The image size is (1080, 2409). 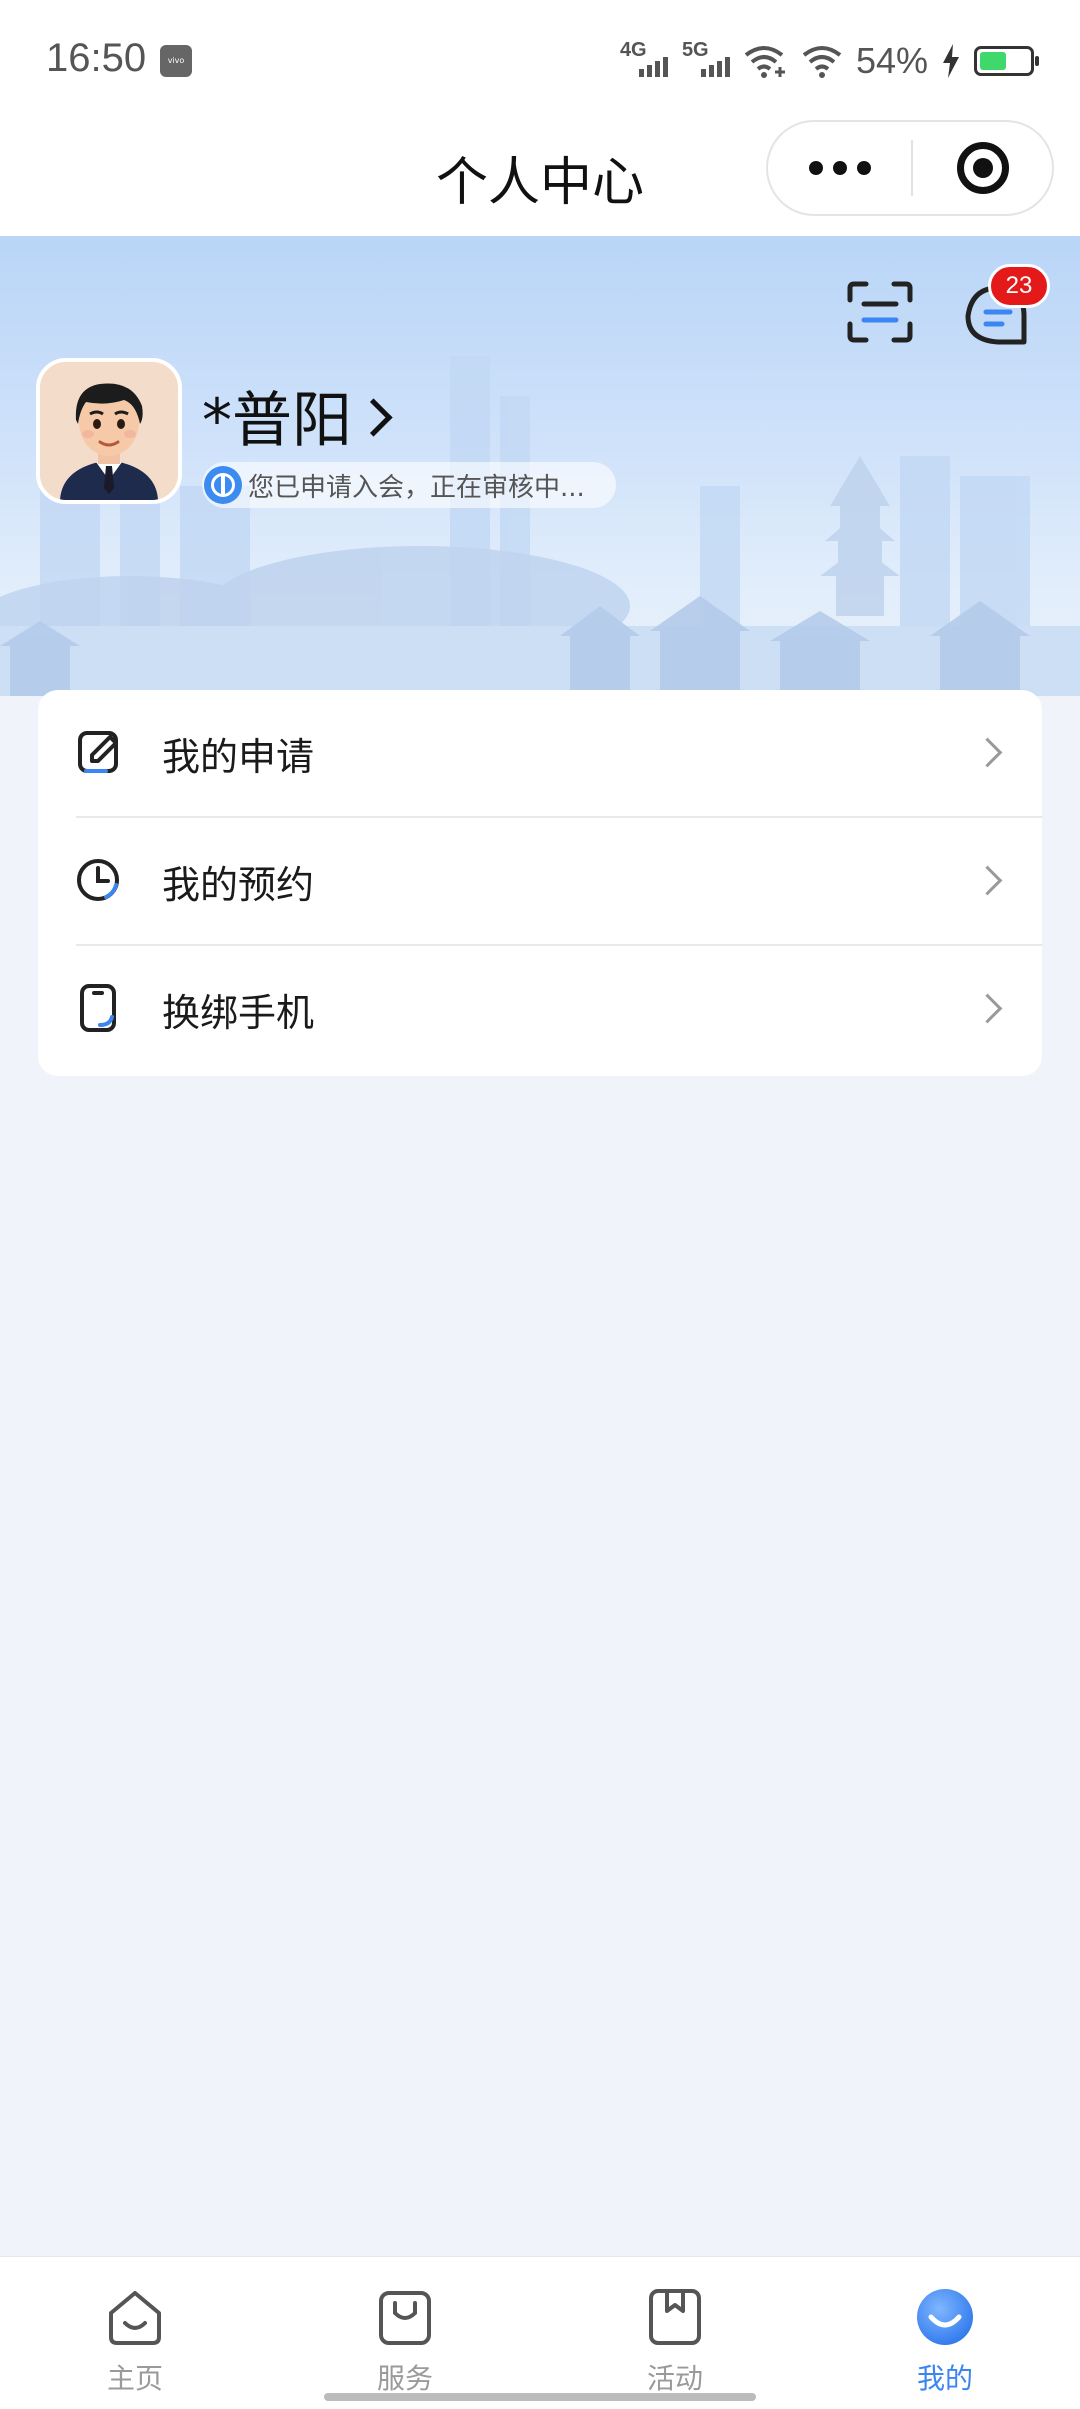 What do you see at coordinates (223, 485) in the screenshot?
I see `union-logo-icon` at bounding box center [223, 485].